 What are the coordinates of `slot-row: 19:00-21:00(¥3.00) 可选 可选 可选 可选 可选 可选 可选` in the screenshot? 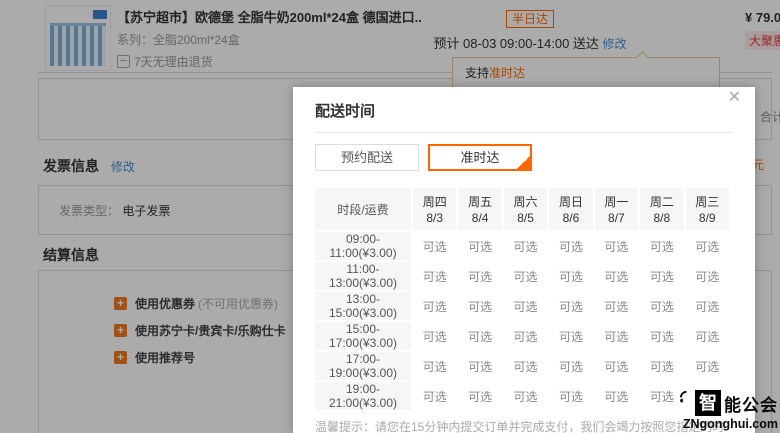 It's located at (522, 396).